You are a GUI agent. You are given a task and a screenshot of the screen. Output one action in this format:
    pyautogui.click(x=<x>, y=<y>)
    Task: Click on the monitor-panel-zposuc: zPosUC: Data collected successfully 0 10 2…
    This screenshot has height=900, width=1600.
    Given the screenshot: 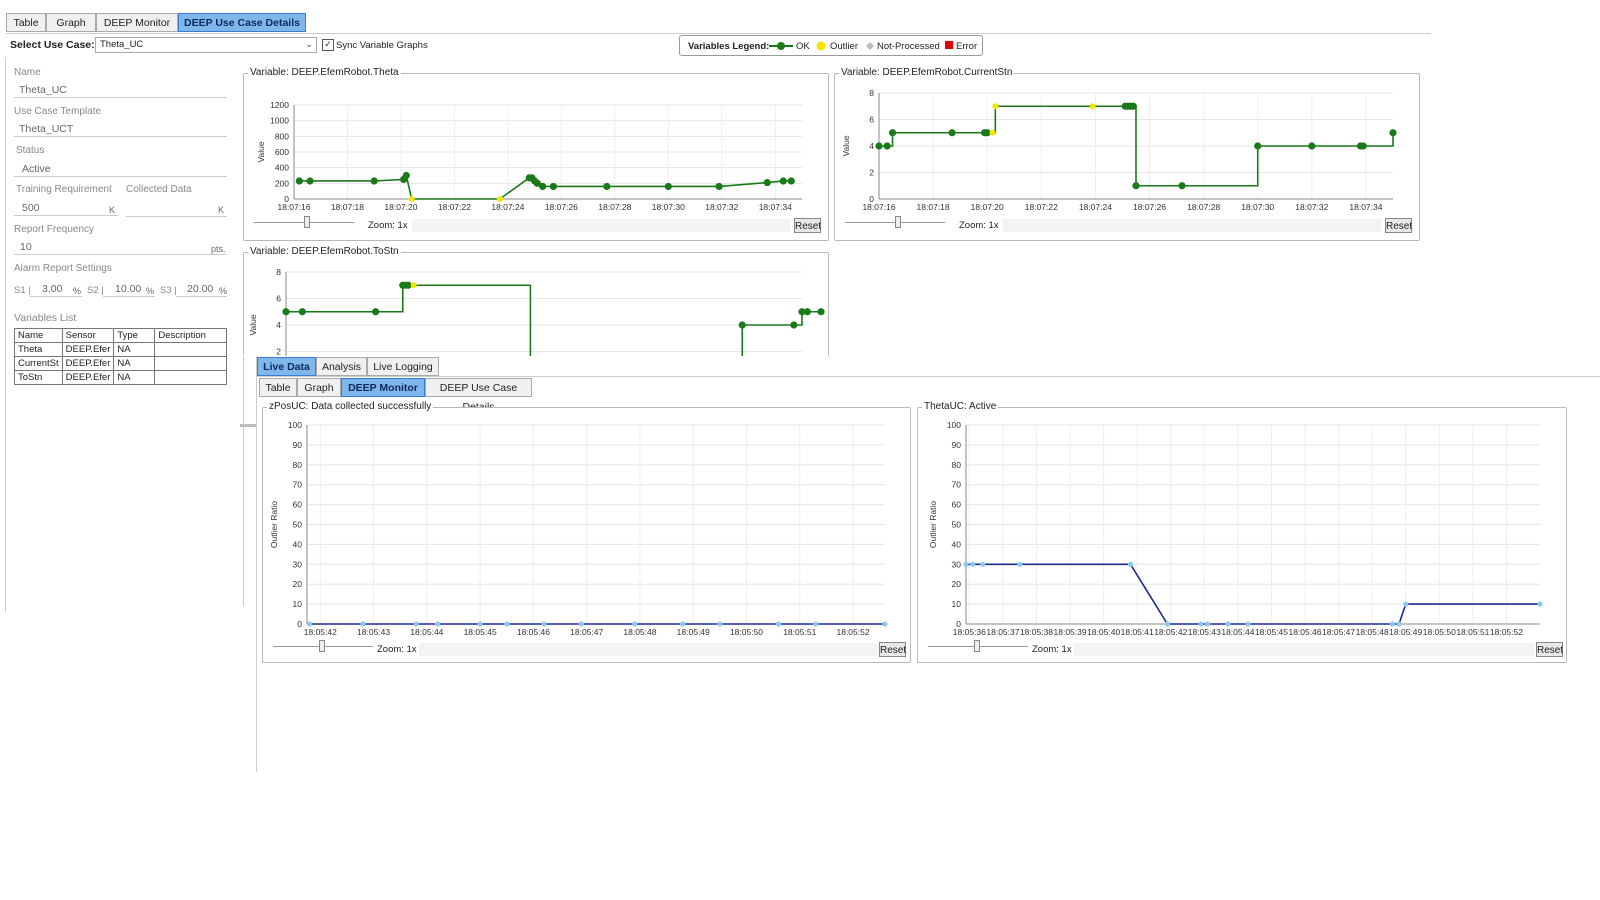 What is the action you would take?
    pyautogui.click(x=586, y=532)
    